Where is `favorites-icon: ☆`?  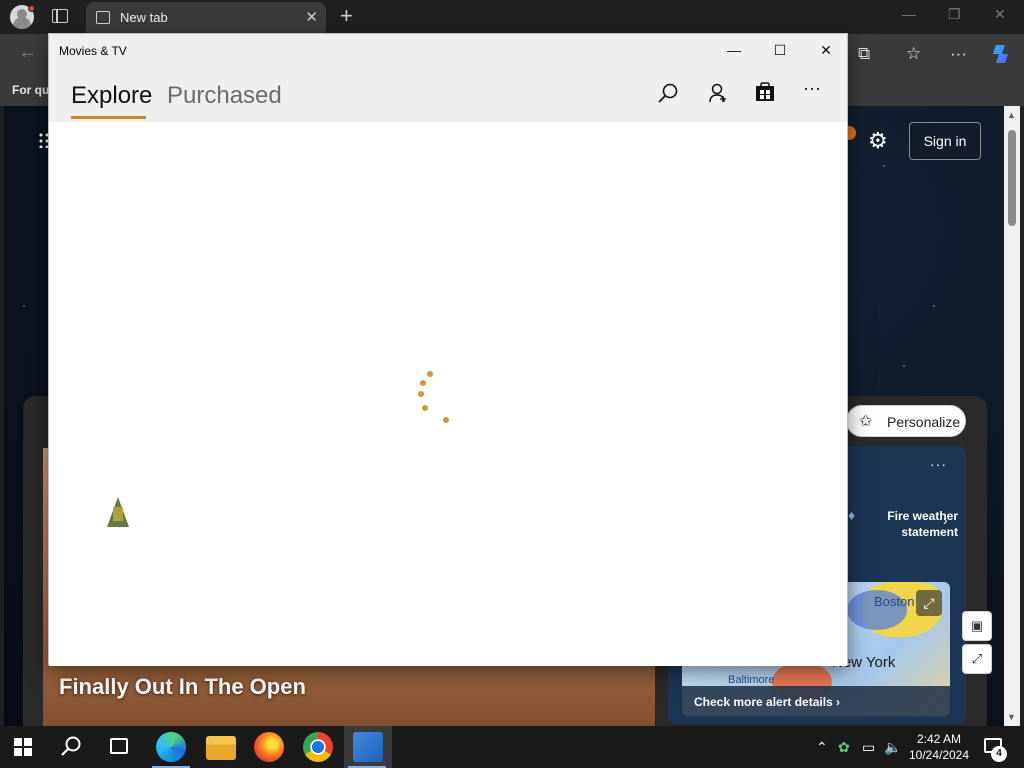
favorites-icon: ☆ is located at coordinates (913, 54).